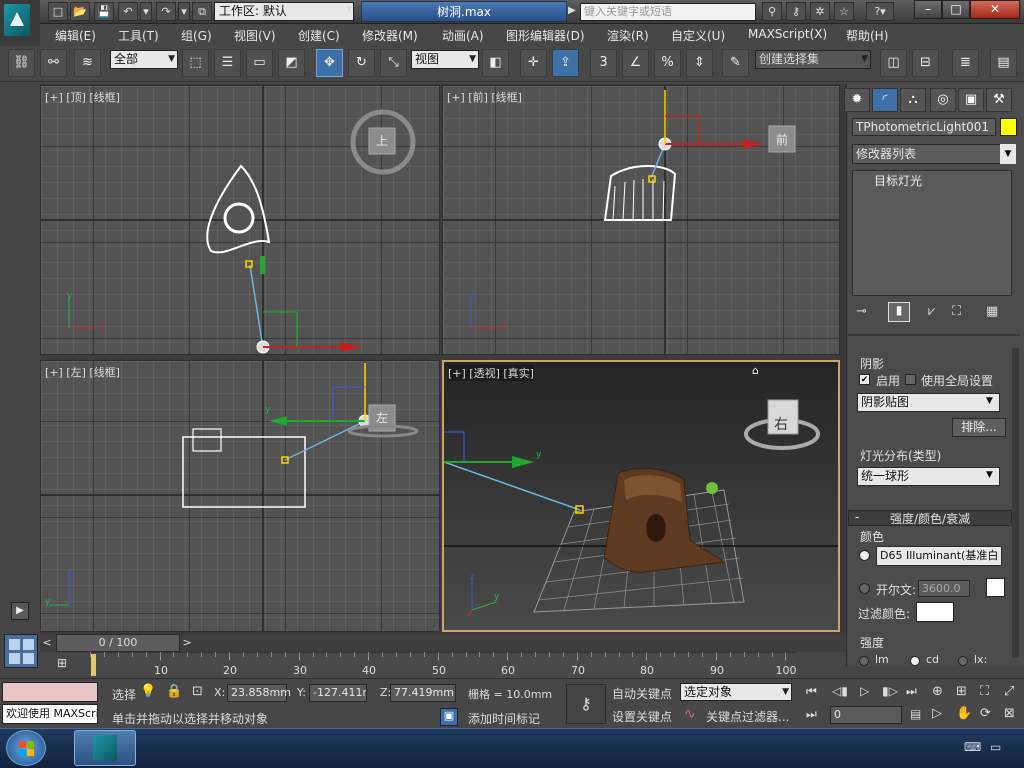 The image size is (1024, 768). I want to click on key-mode-toggle-icon: ⏭, so click(811, 714).